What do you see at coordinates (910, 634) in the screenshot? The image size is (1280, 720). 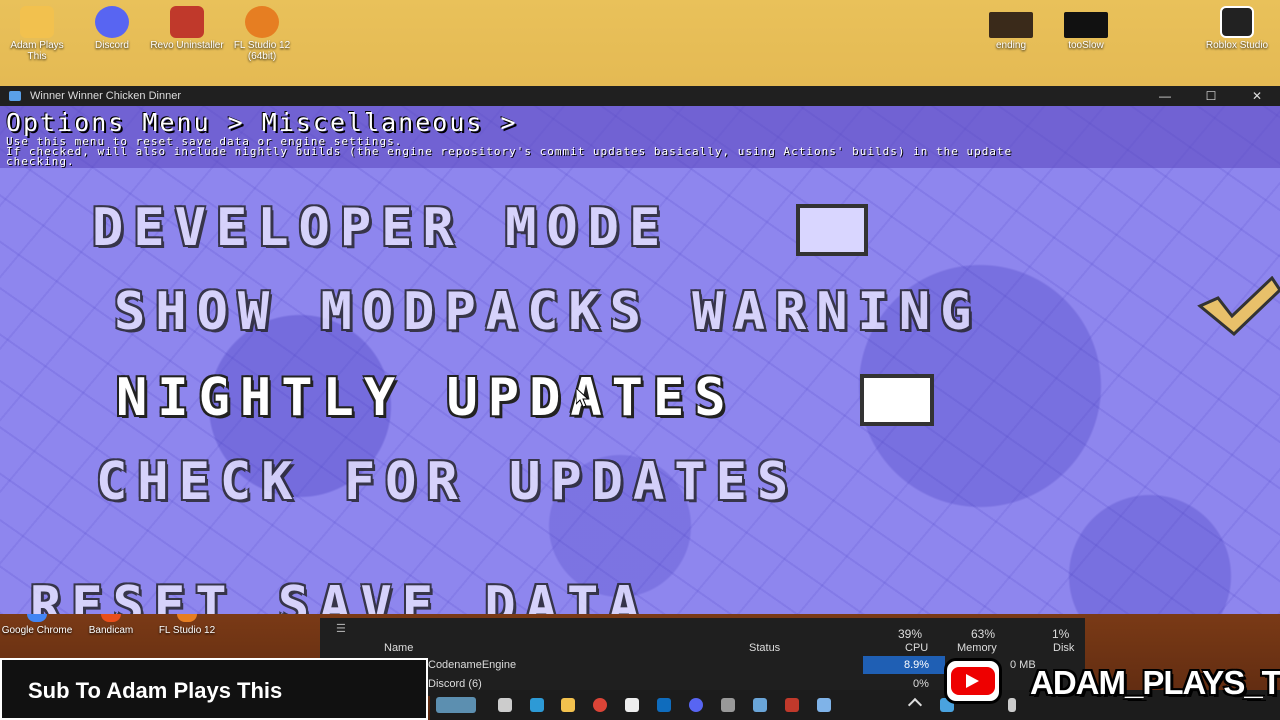 I see `cpu-total: 39%` at bounding box center [910, 634].